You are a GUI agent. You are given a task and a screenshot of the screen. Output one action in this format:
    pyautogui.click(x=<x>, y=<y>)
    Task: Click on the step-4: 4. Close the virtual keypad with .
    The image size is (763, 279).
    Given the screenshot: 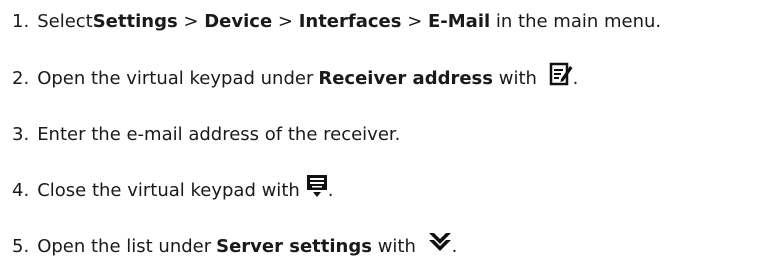 What is the action you would take?
    pyautogui.click(x=173, y=191)
    